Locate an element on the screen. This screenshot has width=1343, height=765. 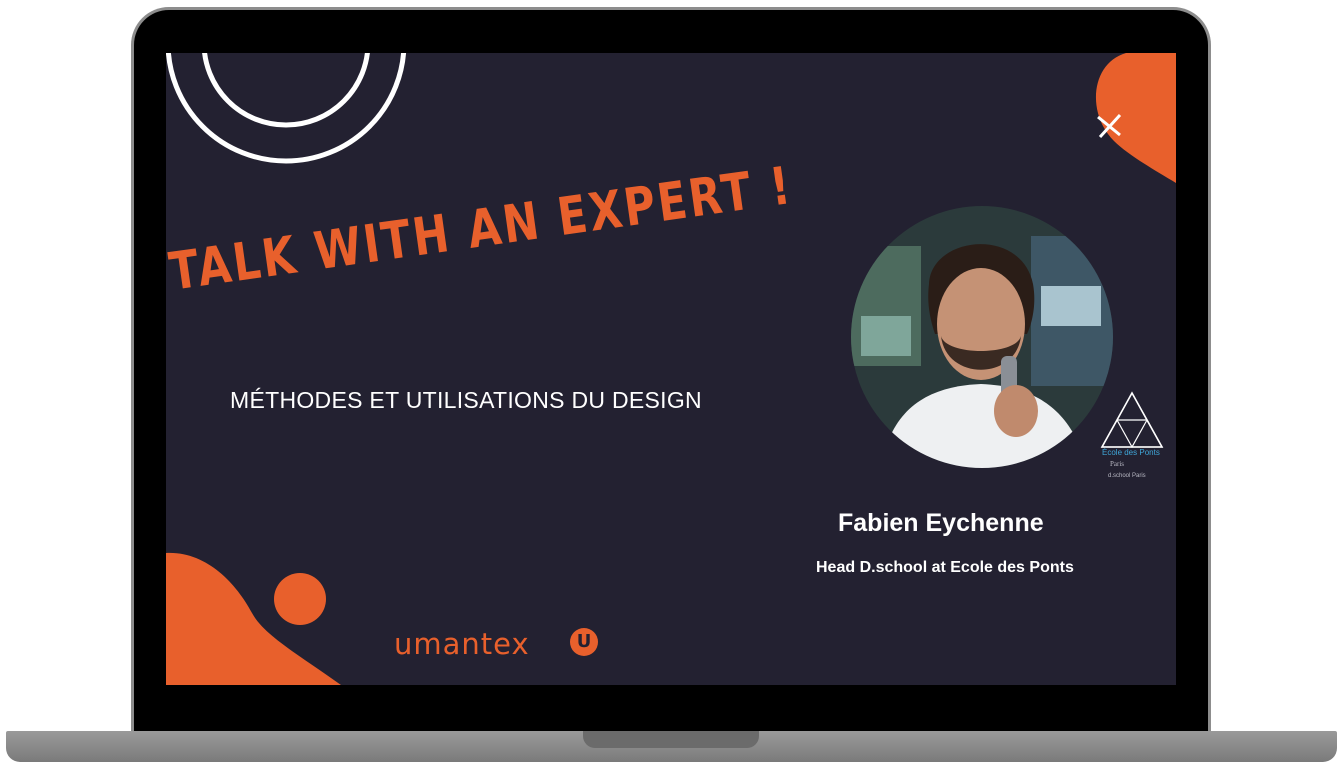
speaker-name: Fabien Eychenne is located at coordinates (941, 523).